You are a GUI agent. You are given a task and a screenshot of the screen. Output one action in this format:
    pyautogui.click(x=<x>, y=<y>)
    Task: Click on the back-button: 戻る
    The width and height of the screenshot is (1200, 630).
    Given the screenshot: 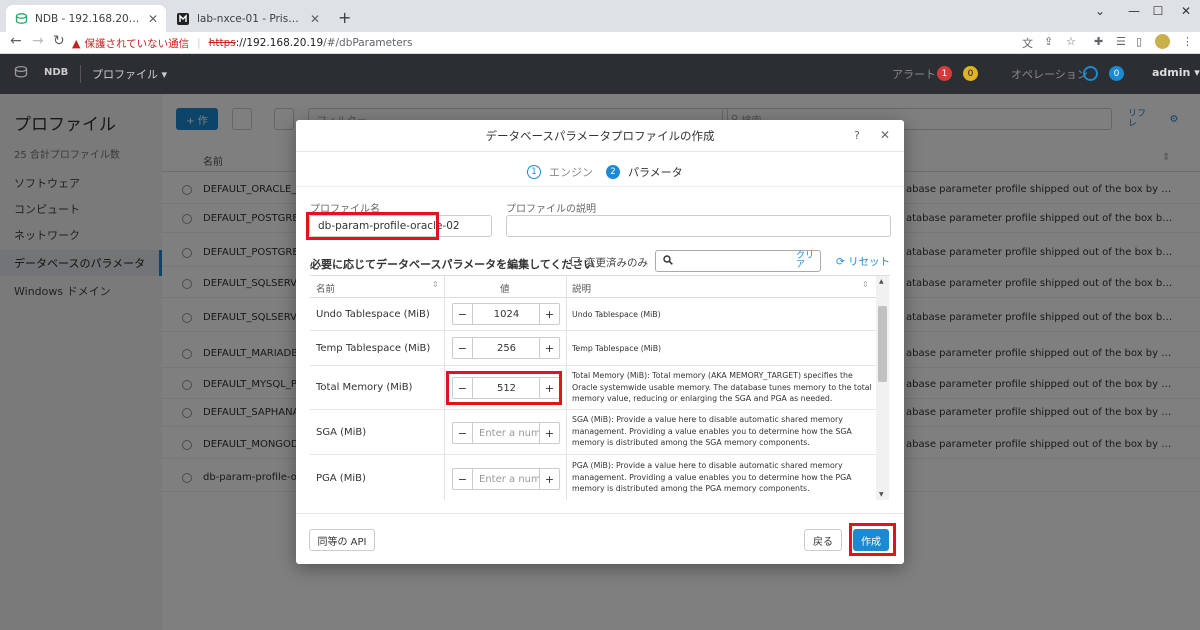 What is the action you would take?
    pyautogui.click(x=823, y=540)
    